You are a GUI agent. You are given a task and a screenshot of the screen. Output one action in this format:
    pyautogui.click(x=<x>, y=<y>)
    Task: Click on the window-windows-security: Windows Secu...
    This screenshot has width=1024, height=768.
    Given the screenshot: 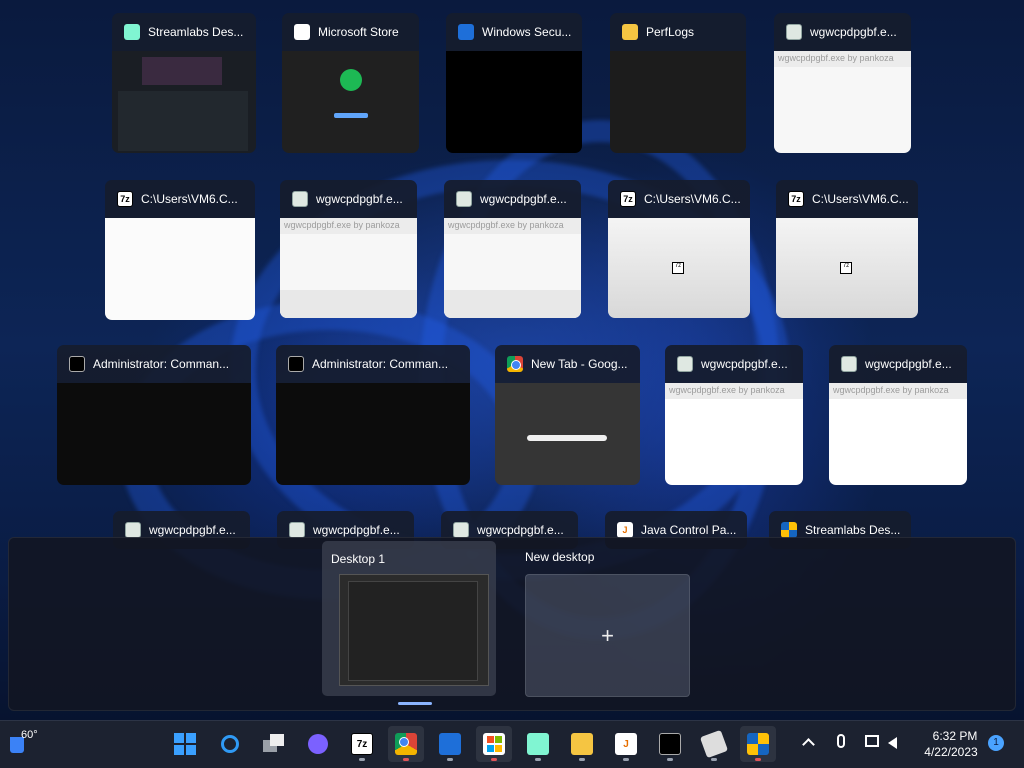 What is the action you would take?
    pyautogui.click(x=514, y=83)
    